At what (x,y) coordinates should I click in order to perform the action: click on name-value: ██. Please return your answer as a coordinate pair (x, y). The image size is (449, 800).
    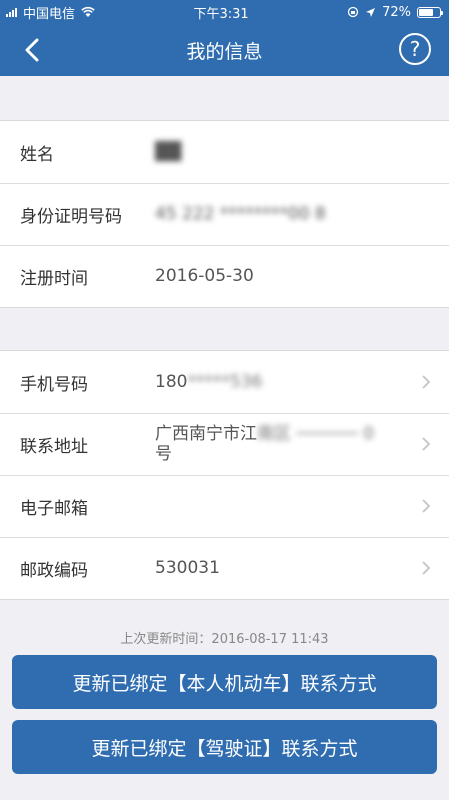
    Looking at the image, I should click on (168, 151).